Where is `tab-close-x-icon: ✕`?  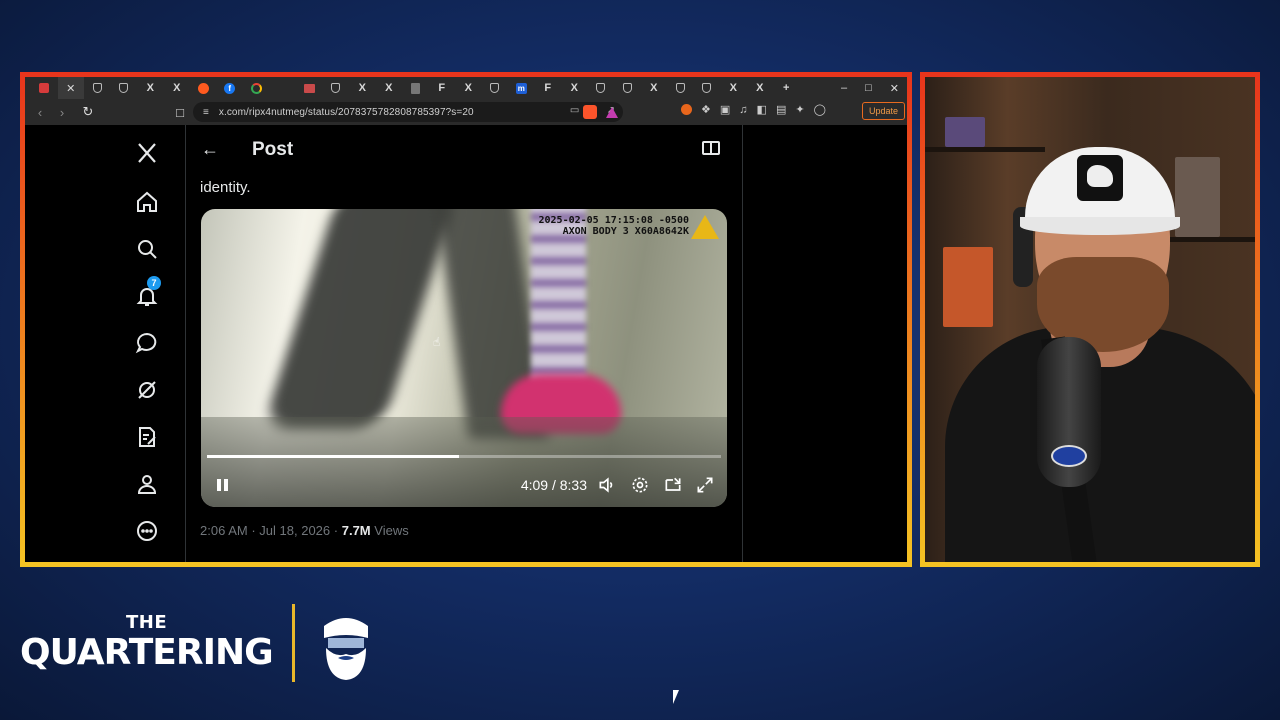
tab-close-x-icon: ✕ is located at coordinates (70, 88).